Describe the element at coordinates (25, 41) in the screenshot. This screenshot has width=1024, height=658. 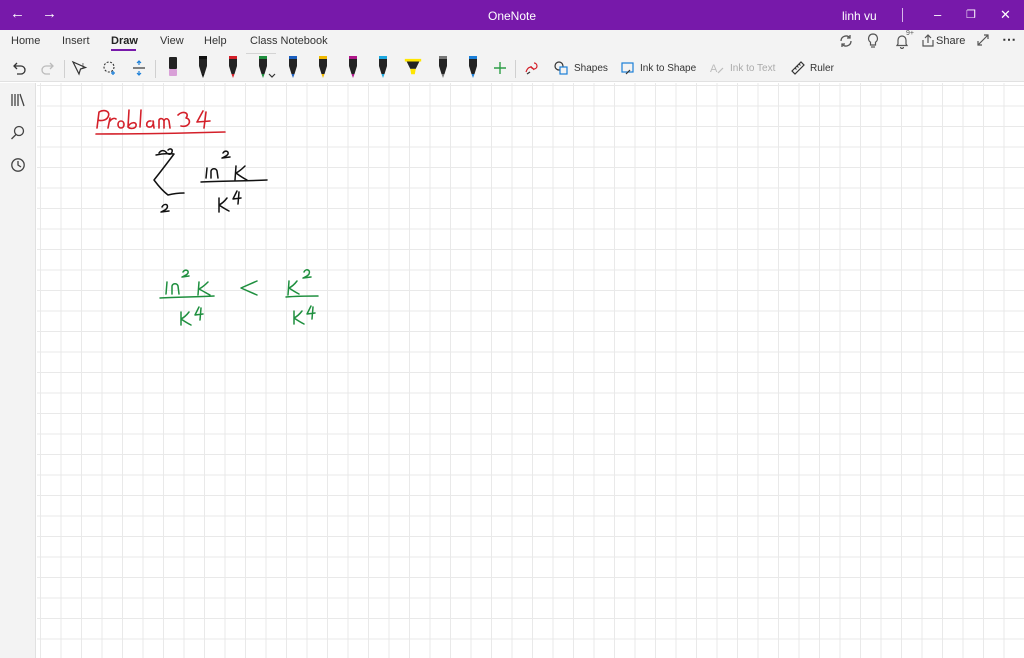
I see `tab-home: Home` at that location.